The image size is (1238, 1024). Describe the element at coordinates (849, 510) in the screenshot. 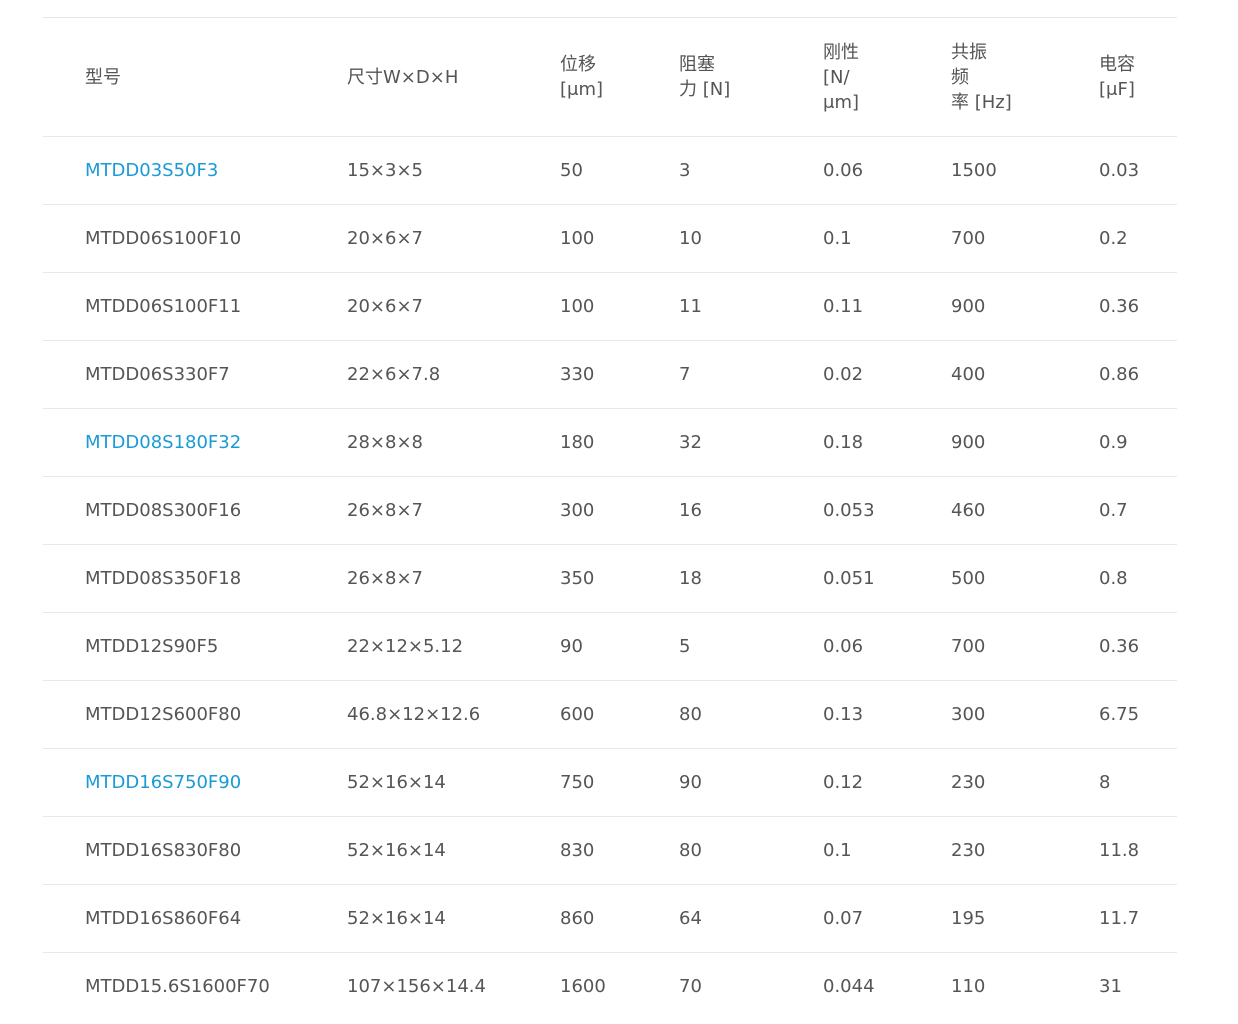

I see `cell-stiffness: 0.053` at that location.